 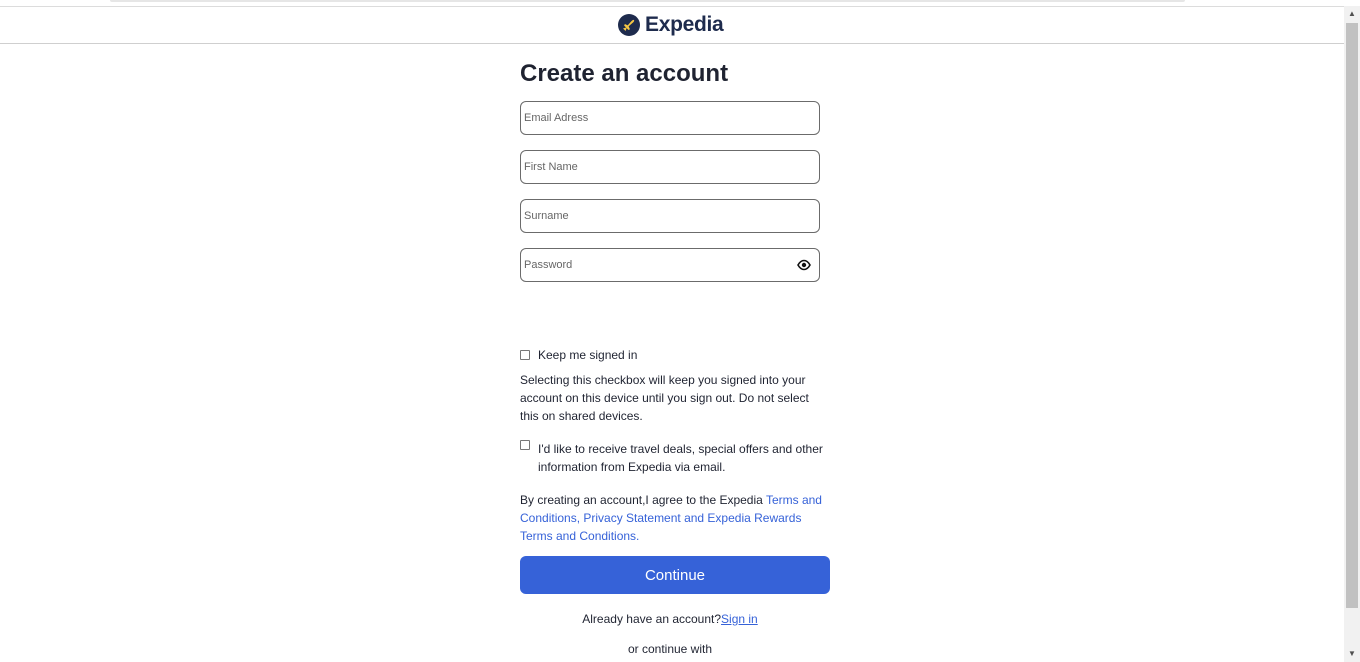 What do you see at coordinates (675, 575) in the screenshot?
I see `continue-button: Continue` at bounding box center [675, 575].